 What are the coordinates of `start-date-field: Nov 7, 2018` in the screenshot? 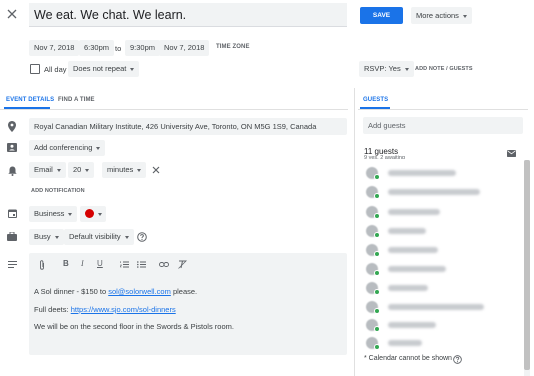 It's located at (54, 48).